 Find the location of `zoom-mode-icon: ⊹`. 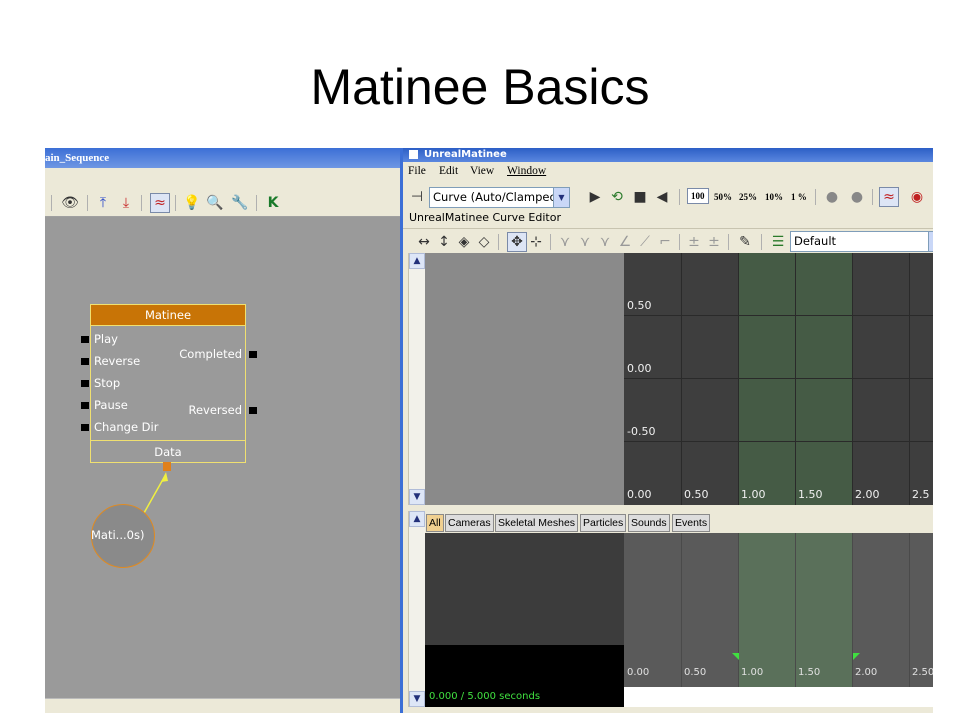

zoom-mode-icon: ⊹ is located at coordinates (536, 242).